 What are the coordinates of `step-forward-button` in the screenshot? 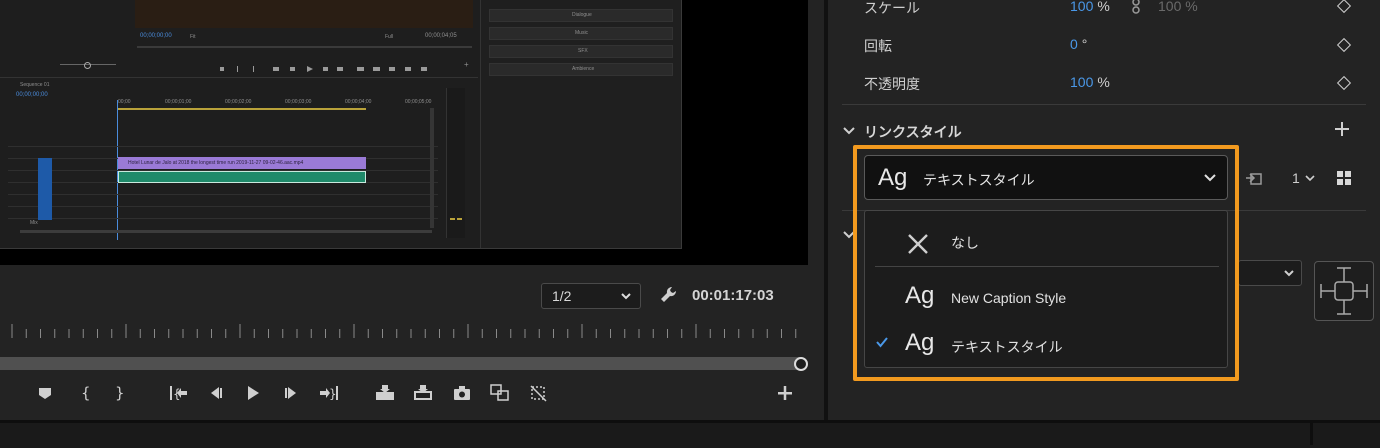 It's located at (291, 393).